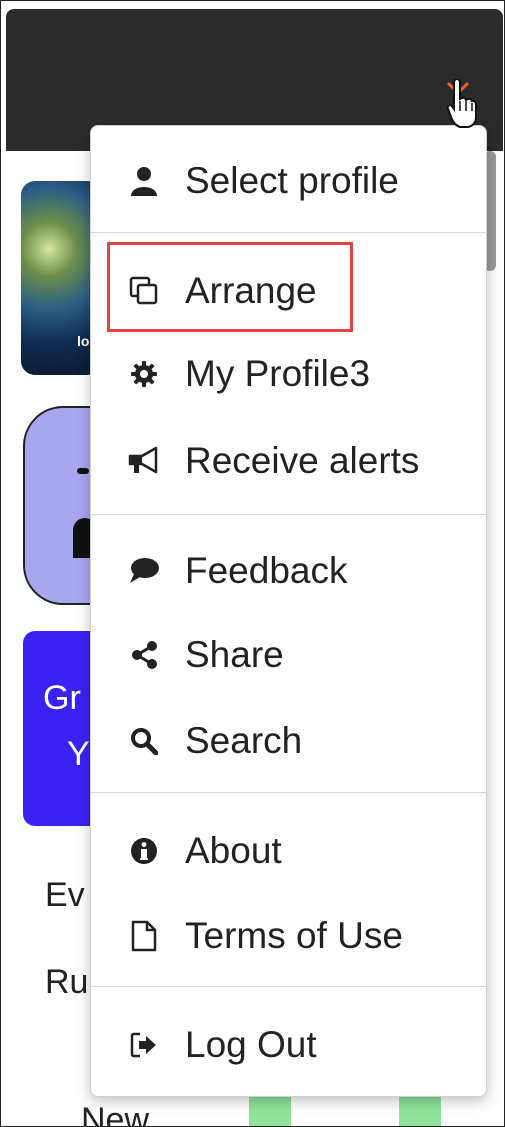 This screenshot has height=1127, width=505. Describe the element at coordinates (288, 851) in the screenshot. I see `menu-item-about: About` at that location.